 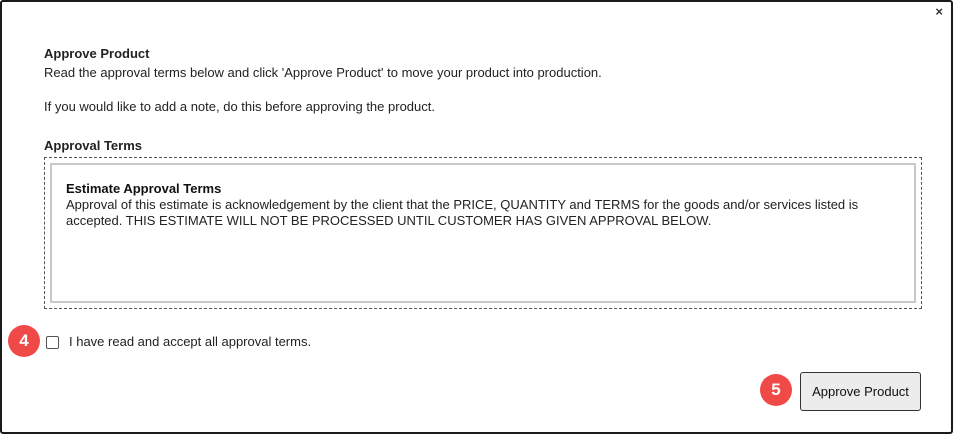 I want to click on terms-heading: Approval Terms, so click(x=93, y=145).